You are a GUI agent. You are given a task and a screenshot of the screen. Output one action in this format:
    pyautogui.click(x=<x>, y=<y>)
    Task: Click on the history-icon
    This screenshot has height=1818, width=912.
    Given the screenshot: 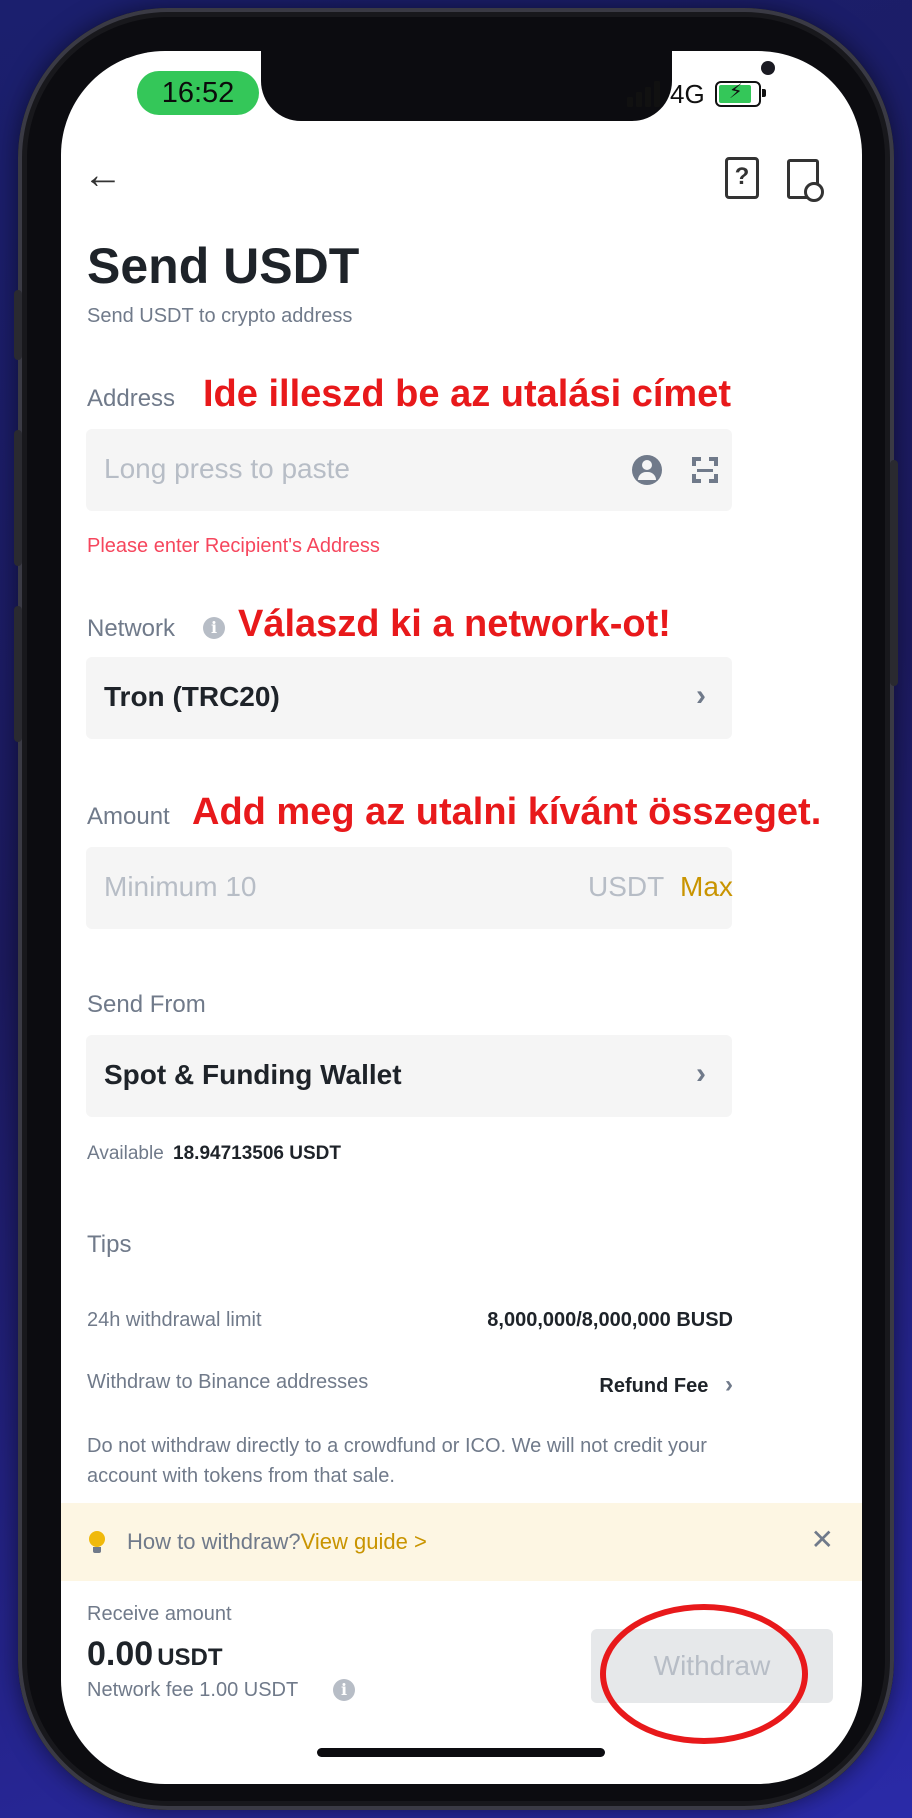 What is the action you would take?
    pyautogui.click(x=805, y=180)
    